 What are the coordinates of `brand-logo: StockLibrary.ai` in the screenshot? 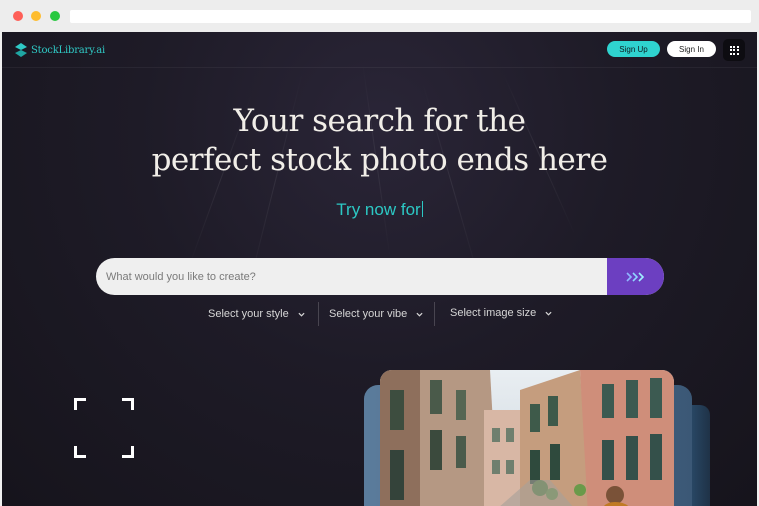 It's located at (60, 50).